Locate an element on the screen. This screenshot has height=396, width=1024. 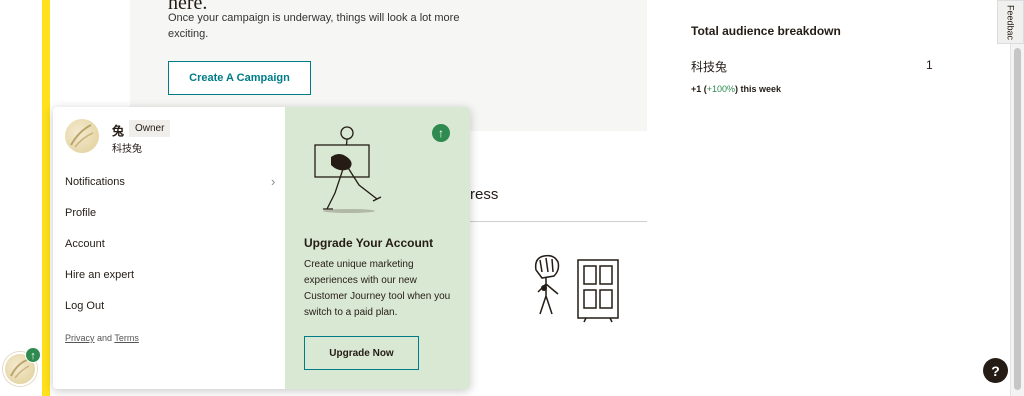
menu-item-hire-expert: Hire an expert is located at coordinates (170, 275).